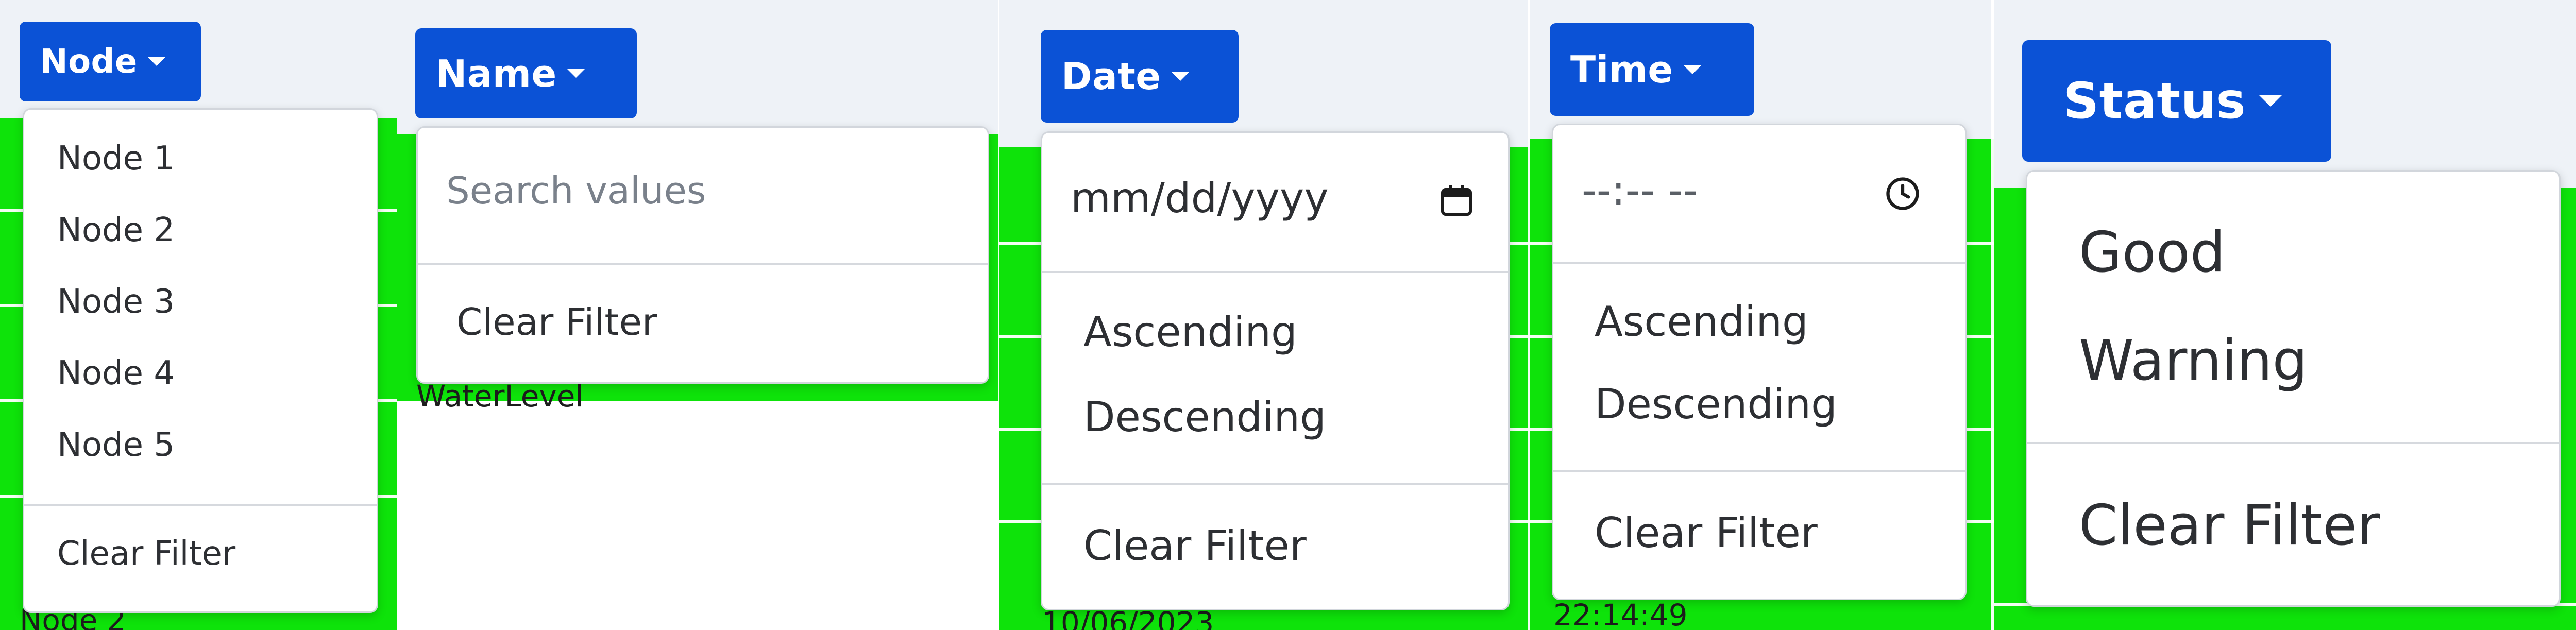 Image resolution: width=2576 pixels, height=630 pixels. Describe the element at coordinates (500, 396) in the screenshot. I see `table-cell-name: WaterLevel` at that location.